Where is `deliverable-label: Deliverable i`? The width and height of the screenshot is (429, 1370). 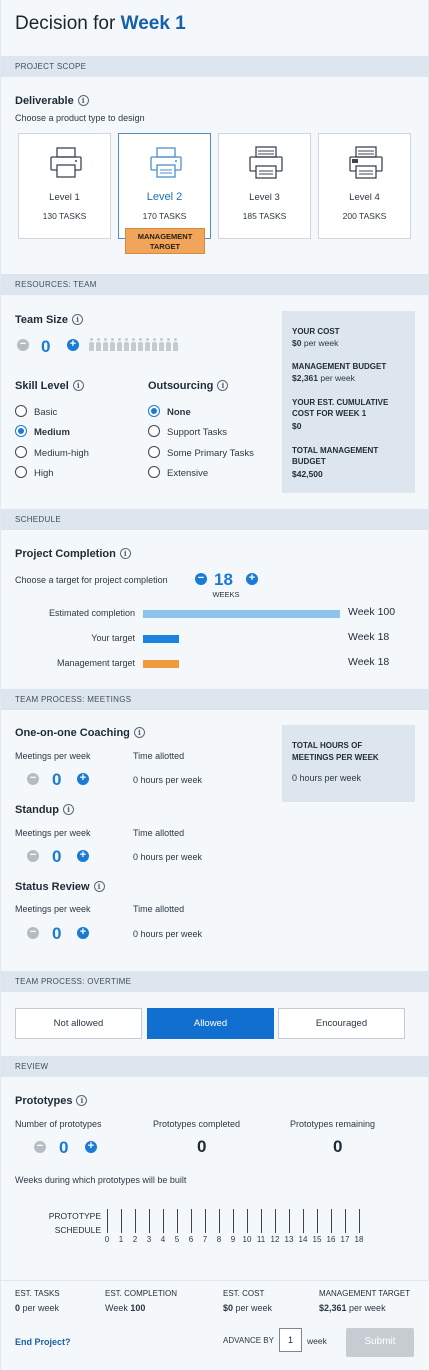
deliverable-label: Deliverable i is located at coordinates (52, 101).